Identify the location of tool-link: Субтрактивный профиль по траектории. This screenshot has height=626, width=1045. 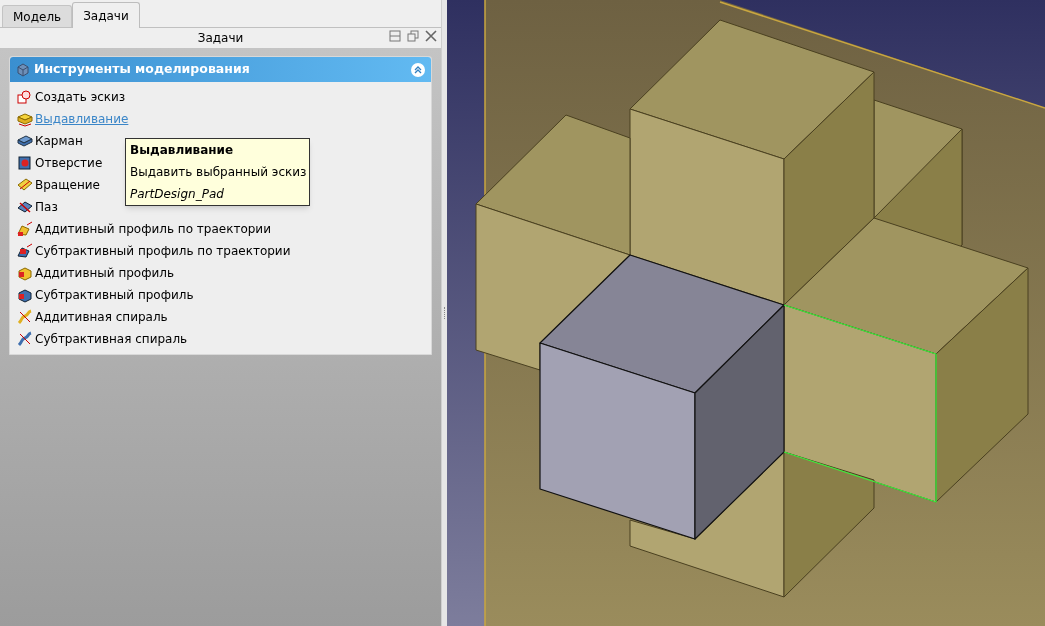
(163, 251).